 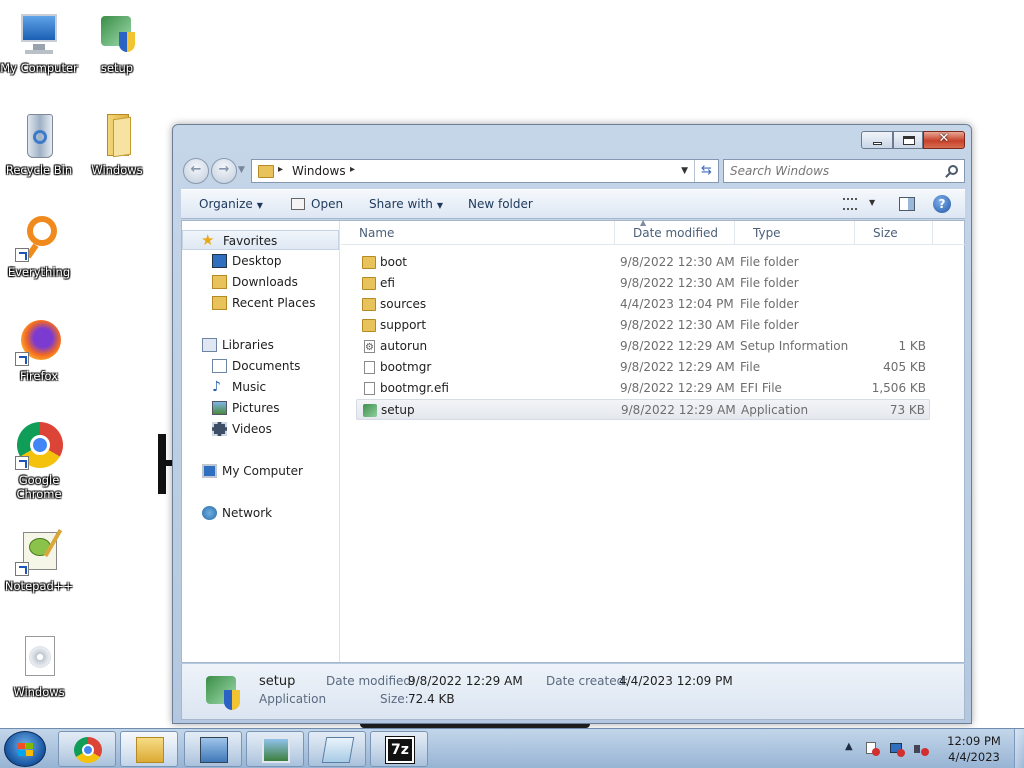 I want to click on chrome-icon, so click(x=88, y=750).